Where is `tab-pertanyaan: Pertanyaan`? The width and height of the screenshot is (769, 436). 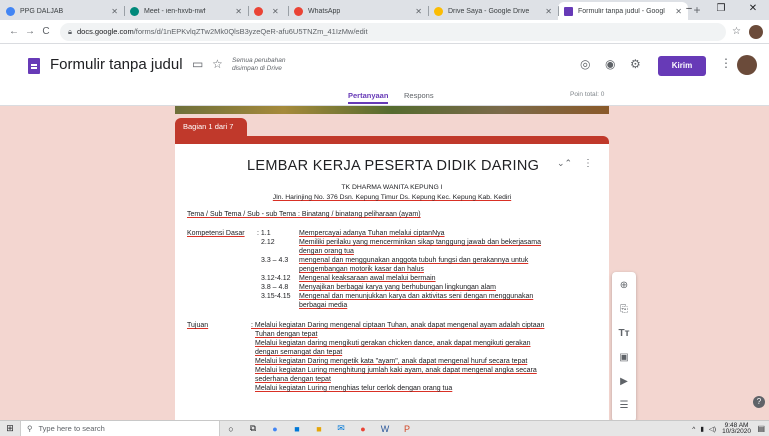 tab-pertanyaan: Pertanyaan is located at coordinates (368, 97).